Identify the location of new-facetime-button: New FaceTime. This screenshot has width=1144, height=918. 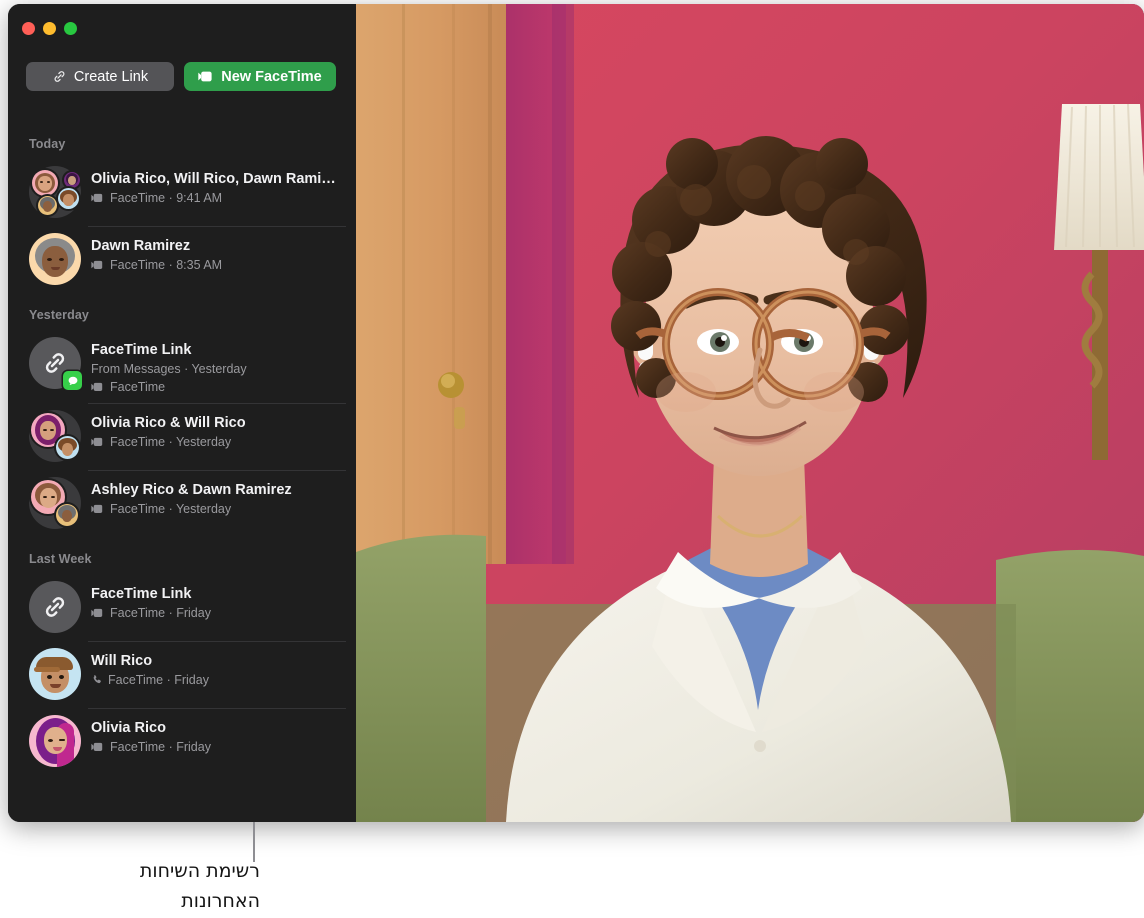
(260, 76).